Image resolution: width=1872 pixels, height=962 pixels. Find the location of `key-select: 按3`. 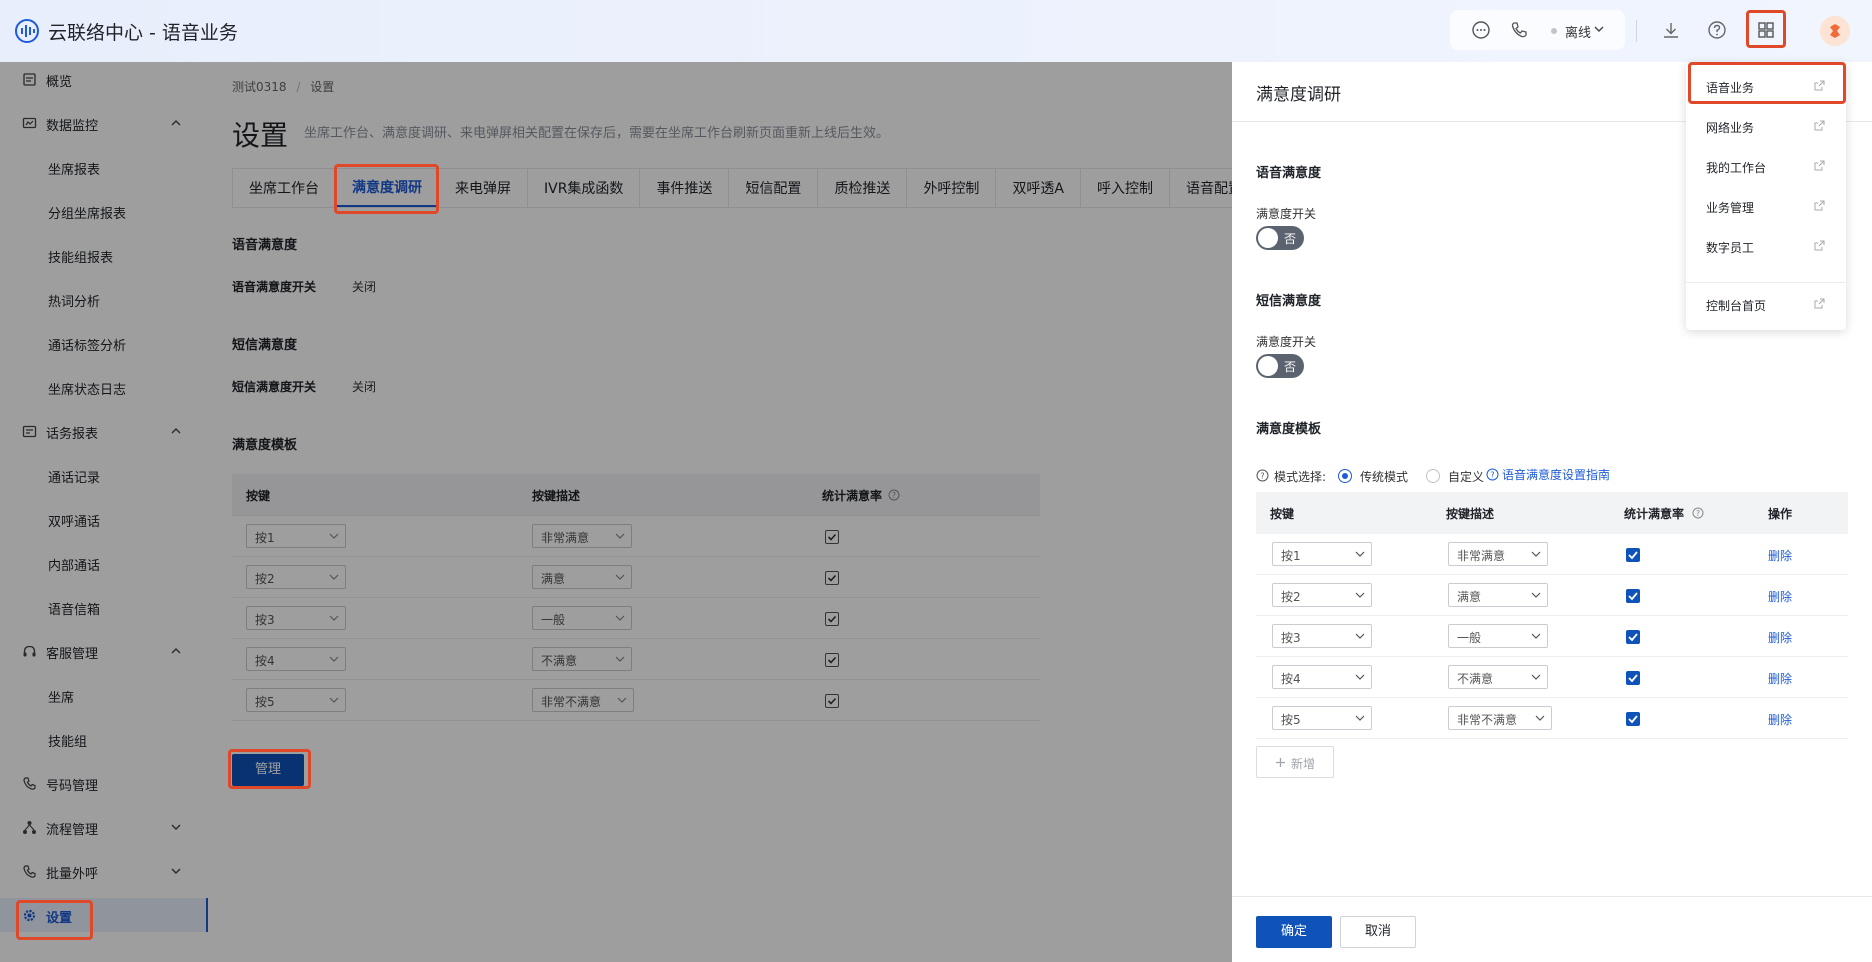

key-select: 按3 is located at coordinates (1322, 636).